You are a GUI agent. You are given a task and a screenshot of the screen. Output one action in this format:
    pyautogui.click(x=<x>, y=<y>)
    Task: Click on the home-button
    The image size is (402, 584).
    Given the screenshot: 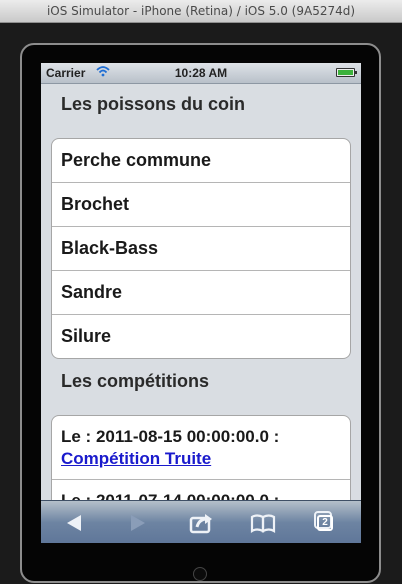 What is the action you would take?
    pyautogui.click(x=200, y=574)
    